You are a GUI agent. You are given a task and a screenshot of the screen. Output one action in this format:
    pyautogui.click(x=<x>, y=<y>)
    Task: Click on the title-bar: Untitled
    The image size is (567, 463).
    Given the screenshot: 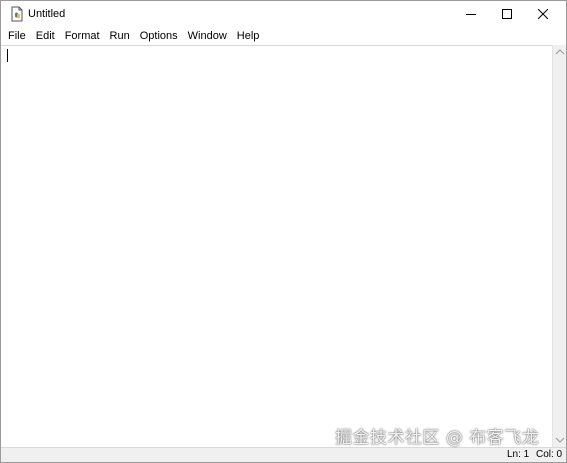 What is the action you would take?
    pyautogui.click(x=283, y=14)
    